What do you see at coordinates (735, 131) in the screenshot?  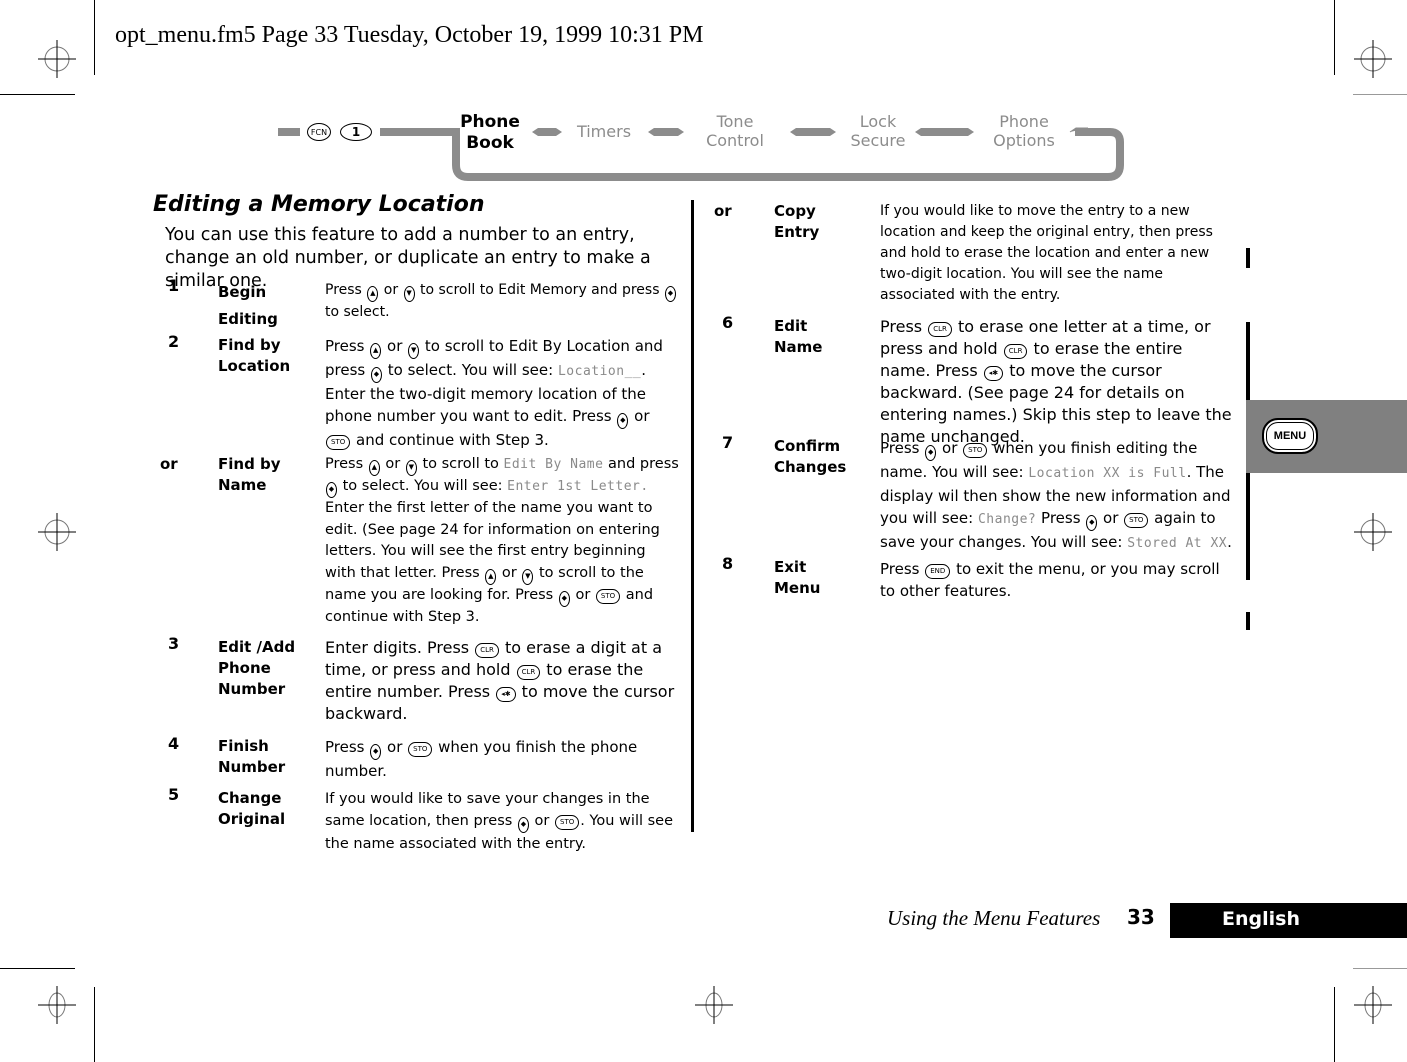 I see `nav-item-tone-control: Tone Control` at bounding box center [735, 131].